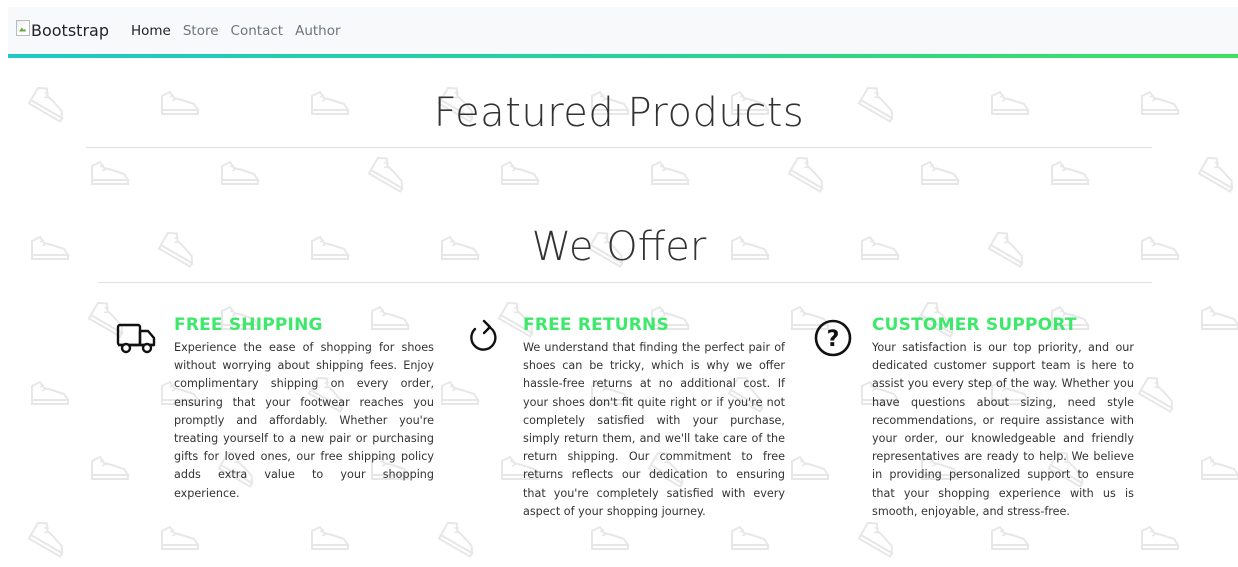 Image resolution: width=1238 pixels, height=567 pixels. What do you see at coordinates (317, 31) in the screenshot?
I see `nav-link-author: Author` at bounding box center [317, 31].